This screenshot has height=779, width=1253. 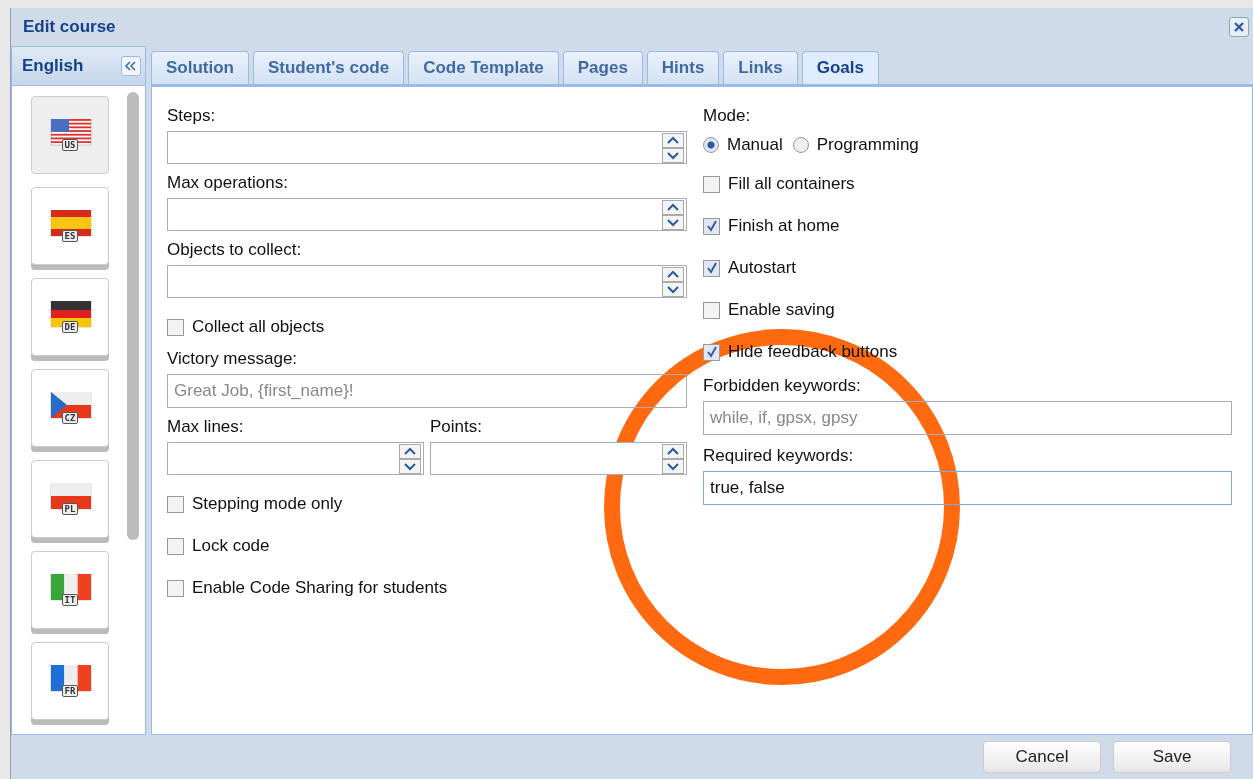 What do you see at coordinates (70, 600) in the screenshot?
I see `country-code: IT` at bounding box center [70, 600].